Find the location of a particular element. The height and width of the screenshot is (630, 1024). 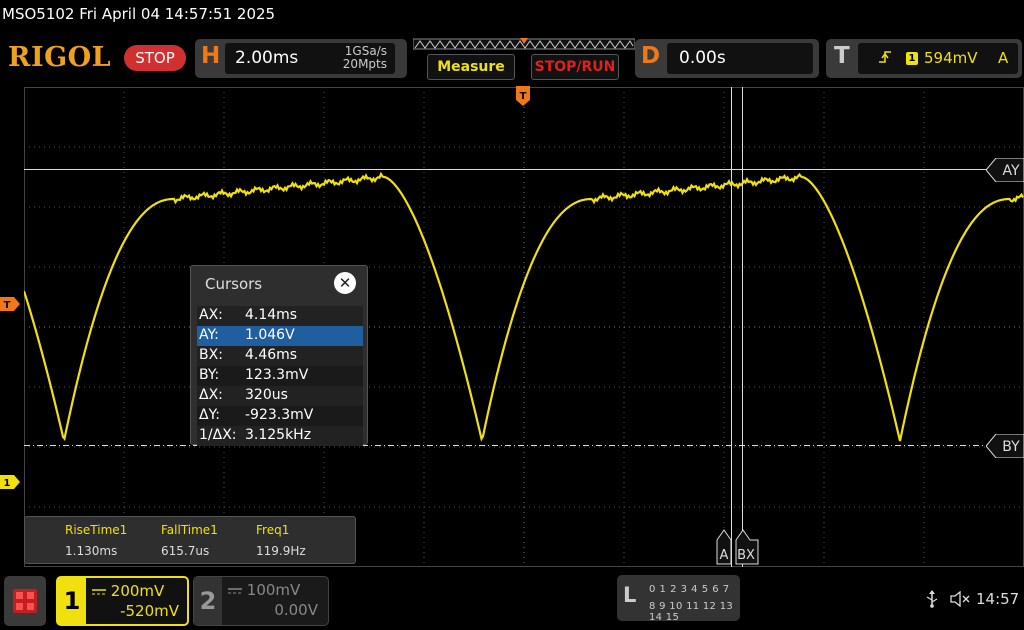

usb-icon is located at coordinates (932, 599).